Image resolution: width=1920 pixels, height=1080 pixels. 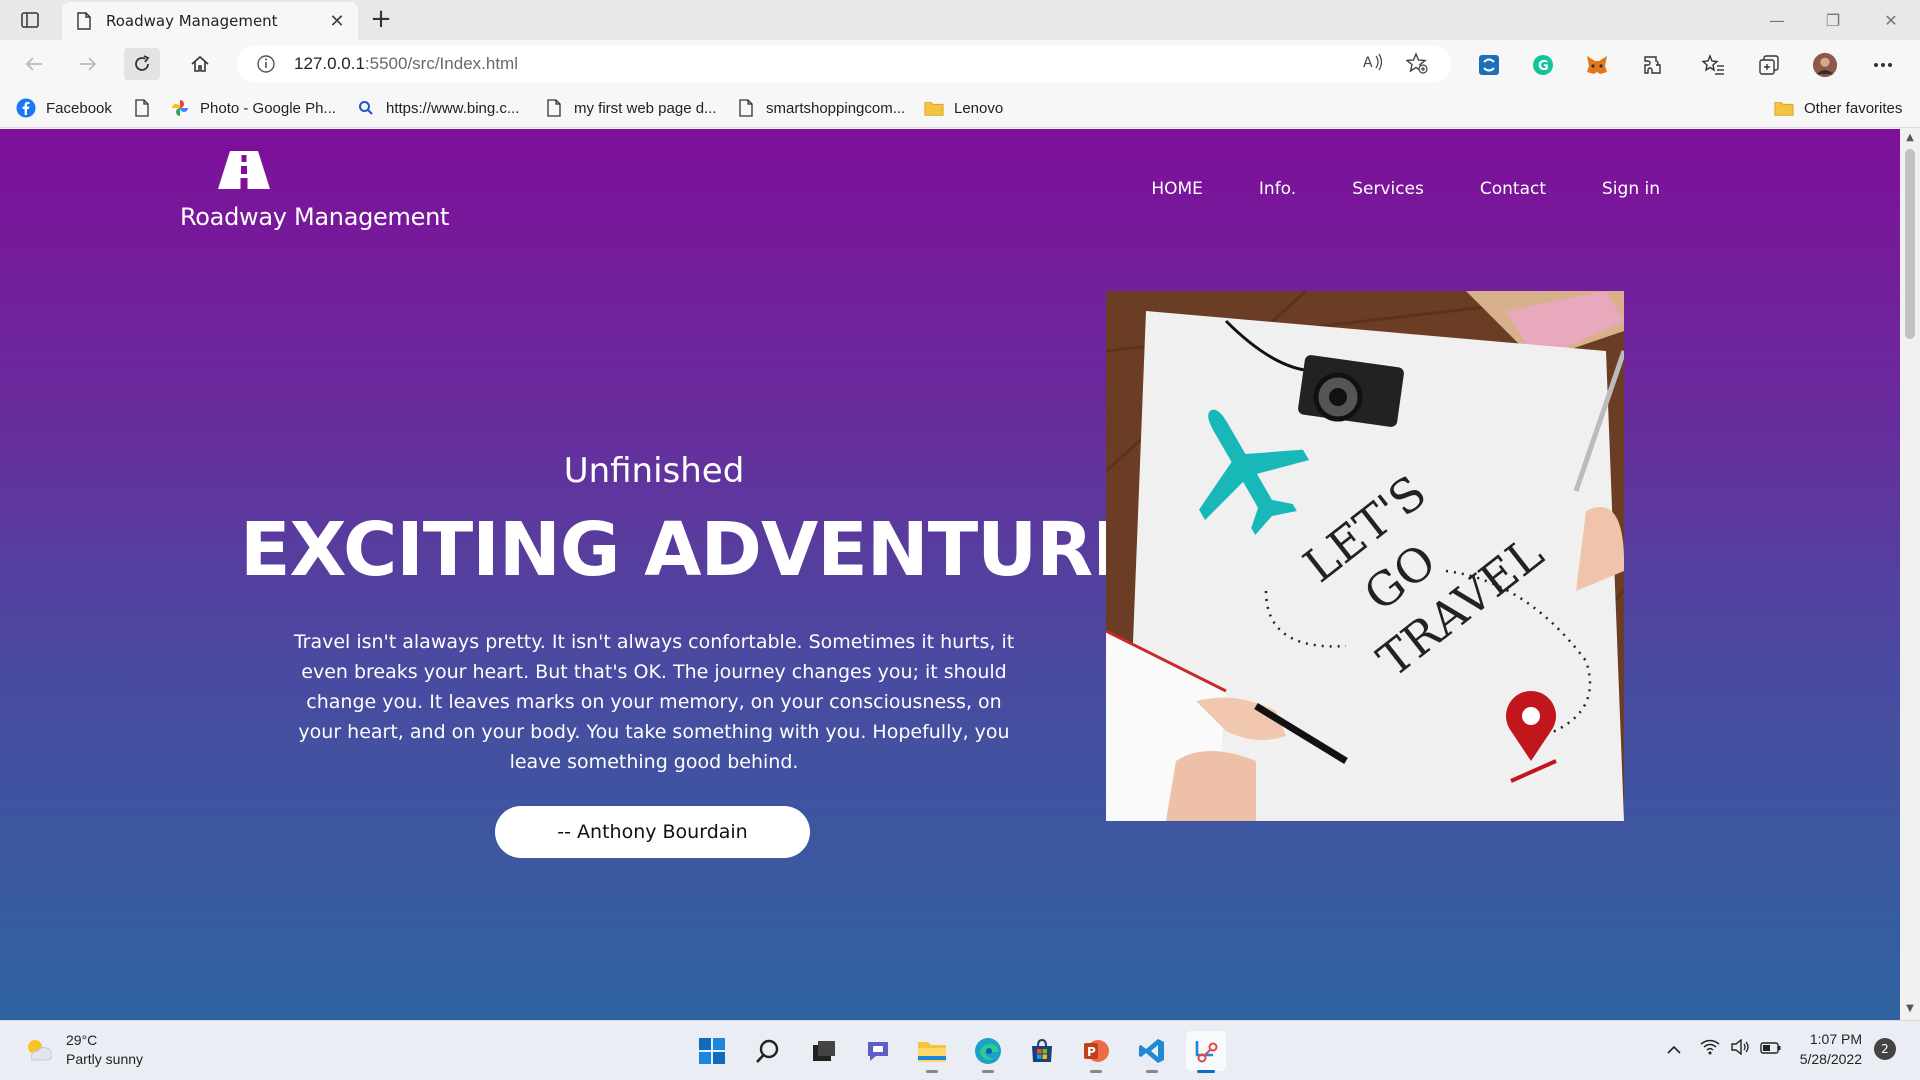 What do you see at coordinates (1152, 1052) in the screenshot?
I see `vscode-icon` at bounding box center [1152, 1052].